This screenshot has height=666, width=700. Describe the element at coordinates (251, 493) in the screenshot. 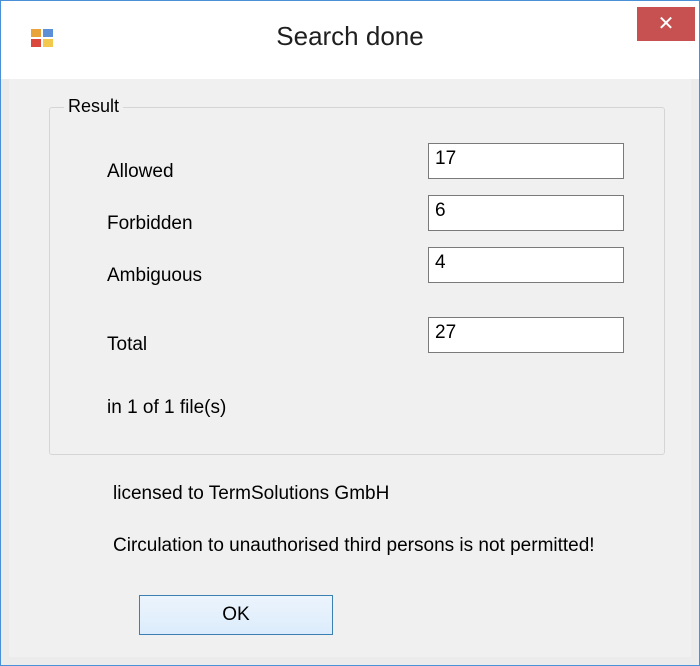

I see `license-text: licensed to TermSolutions GmbH` at that location.